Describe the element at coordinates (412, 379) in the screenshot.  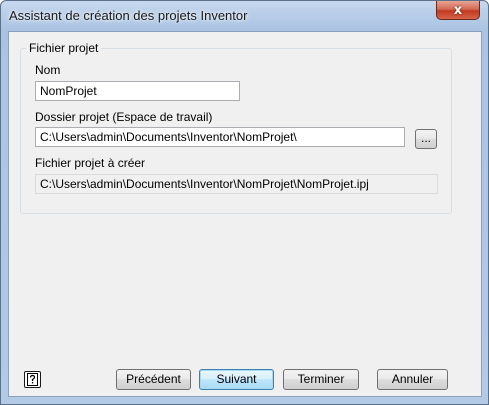
I see `cancel-button: Annuler` at that location.